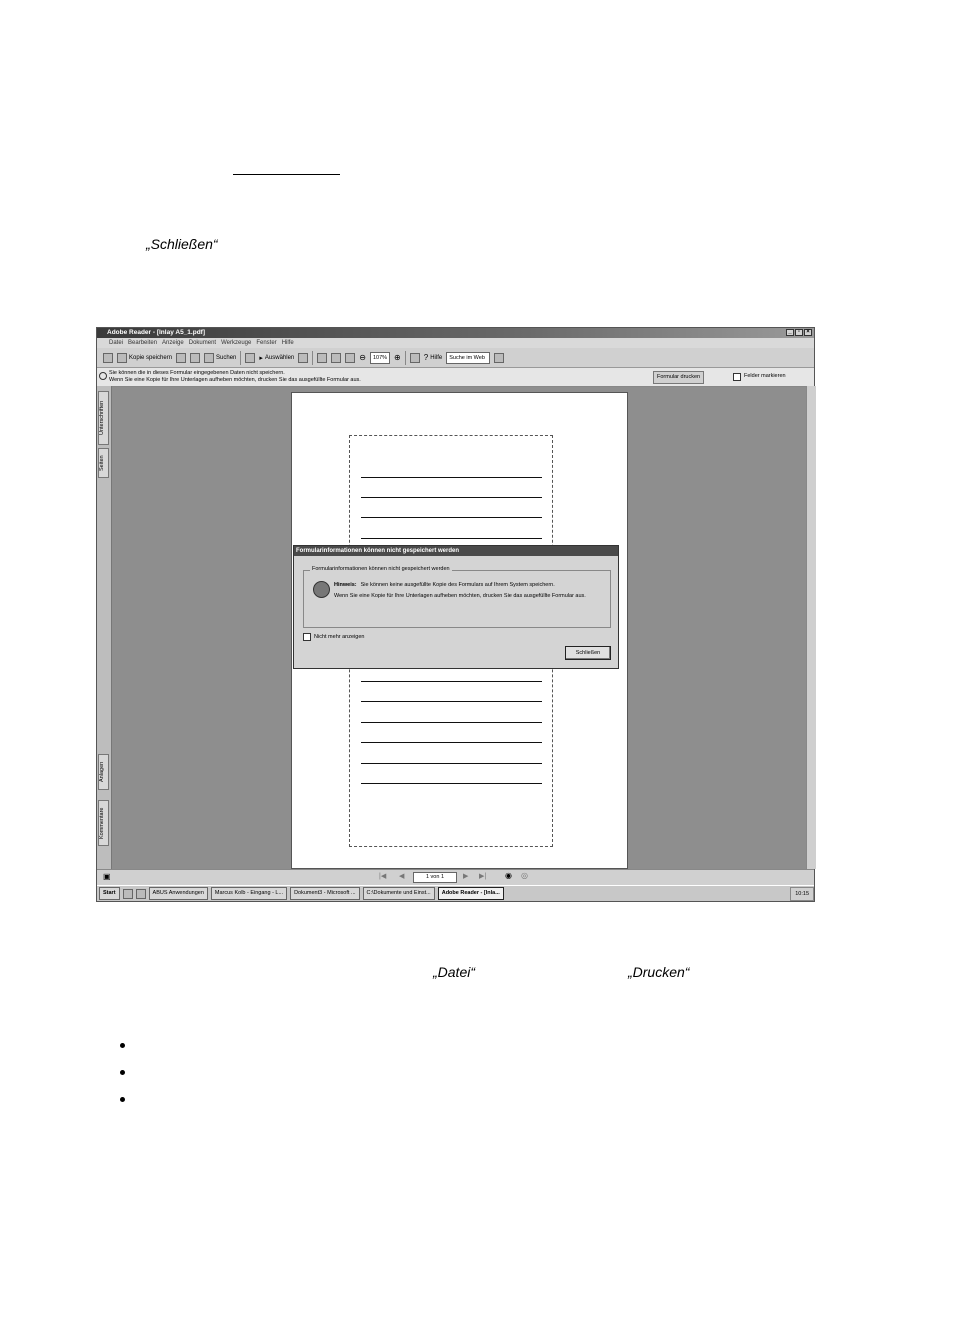 The height and width of the screenshot is (1344, 954). What do you see at coordinates (382, 876) in the screenshot?
I see `first-page-icon: |◀` at bounding box center [382, 876].